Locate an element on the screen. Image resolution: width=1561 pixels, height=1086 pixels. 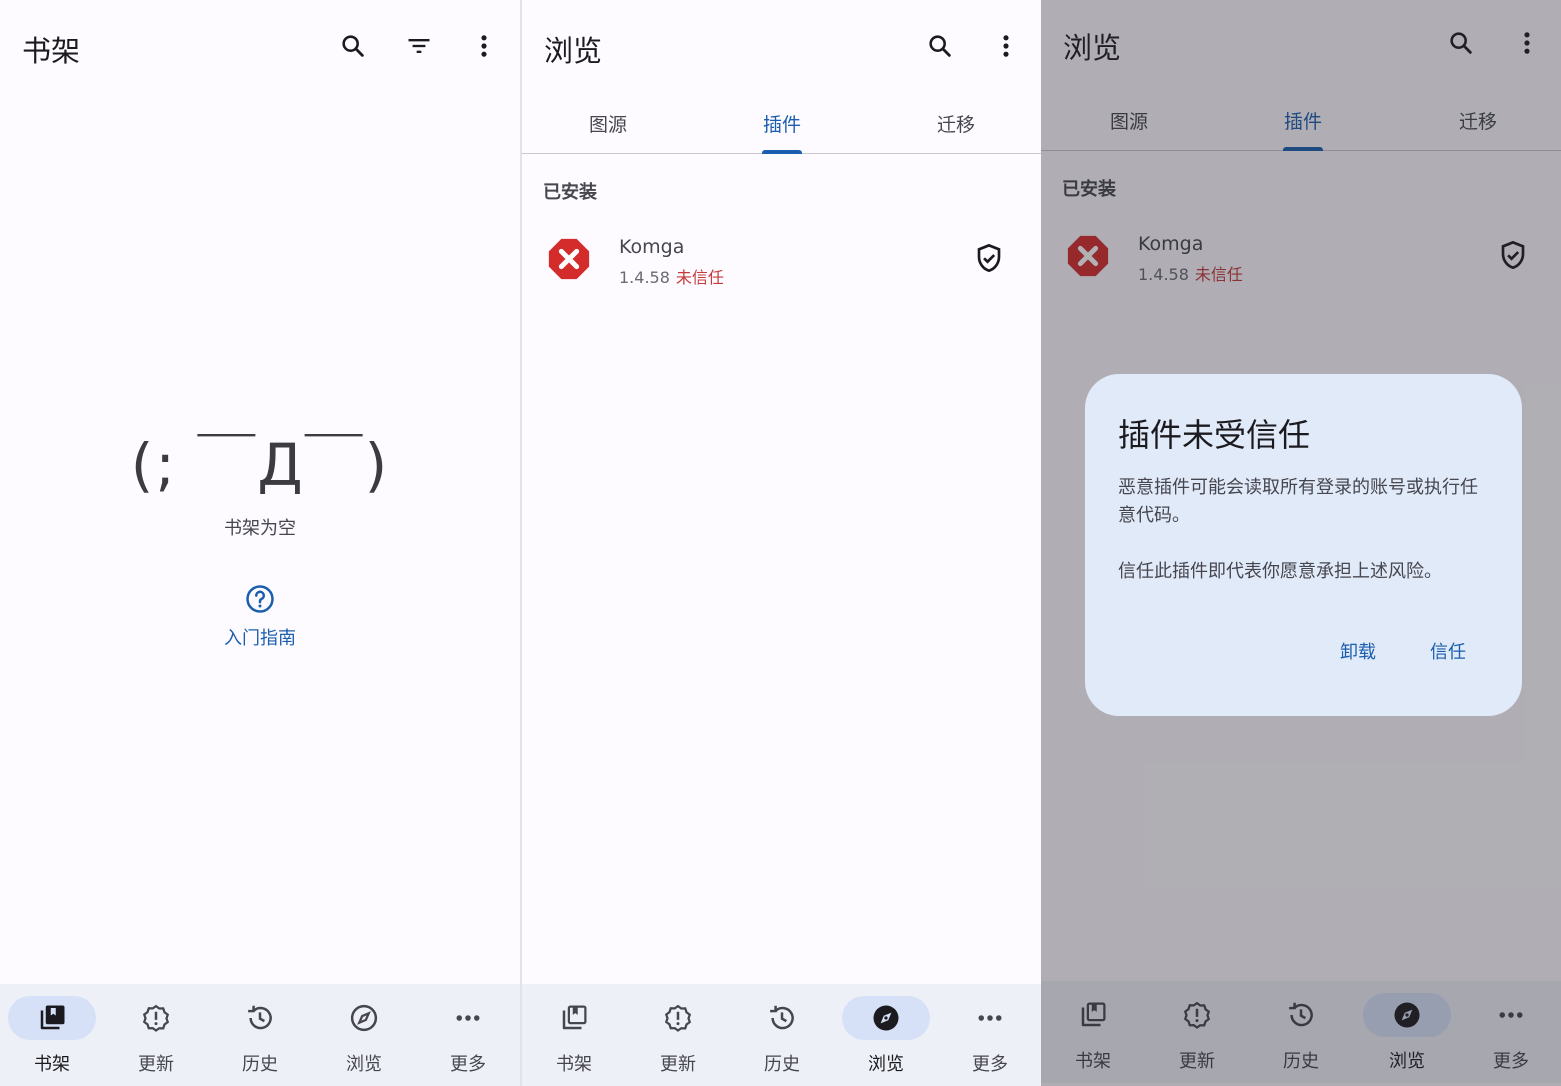
filter-button is located at coordinates (419, 46).